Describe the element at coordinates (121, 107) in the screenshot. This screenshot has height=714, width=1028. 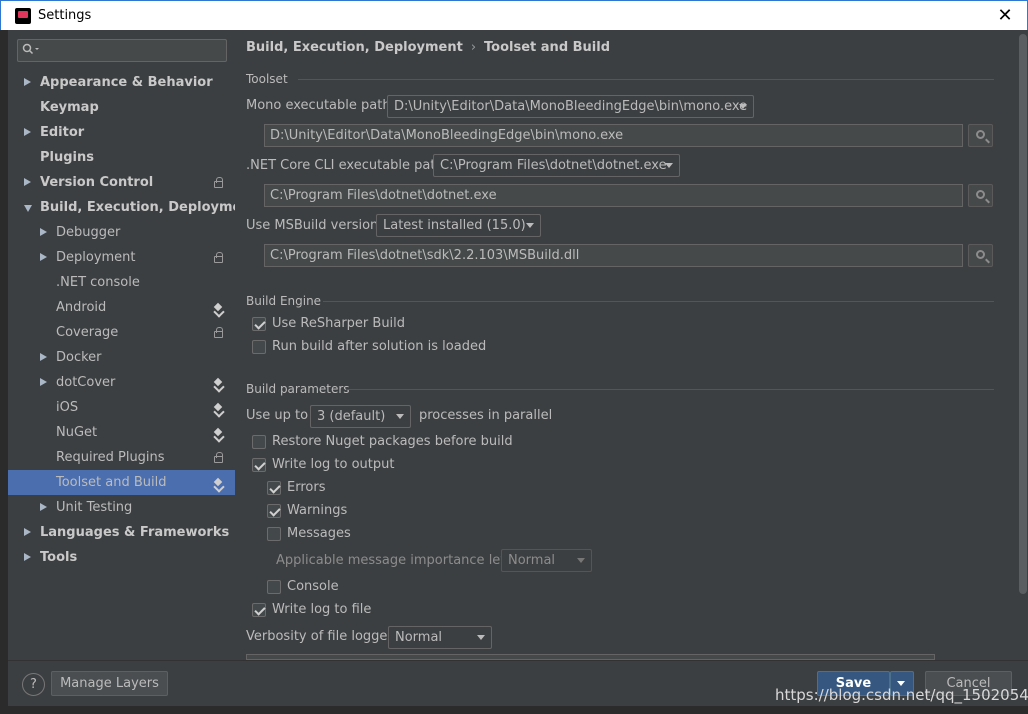
I see `tree-item-keymap: Keymap` at that location.